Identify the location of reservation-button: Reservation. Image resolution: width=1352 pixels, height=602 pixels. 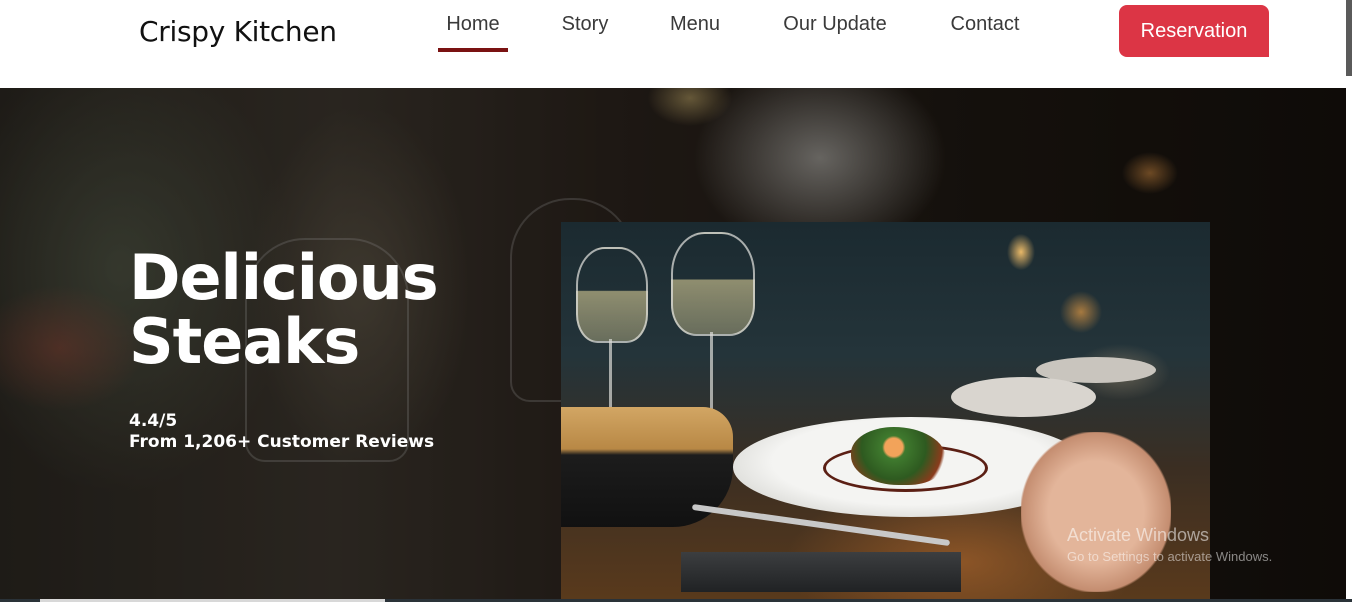
(1194, 31).